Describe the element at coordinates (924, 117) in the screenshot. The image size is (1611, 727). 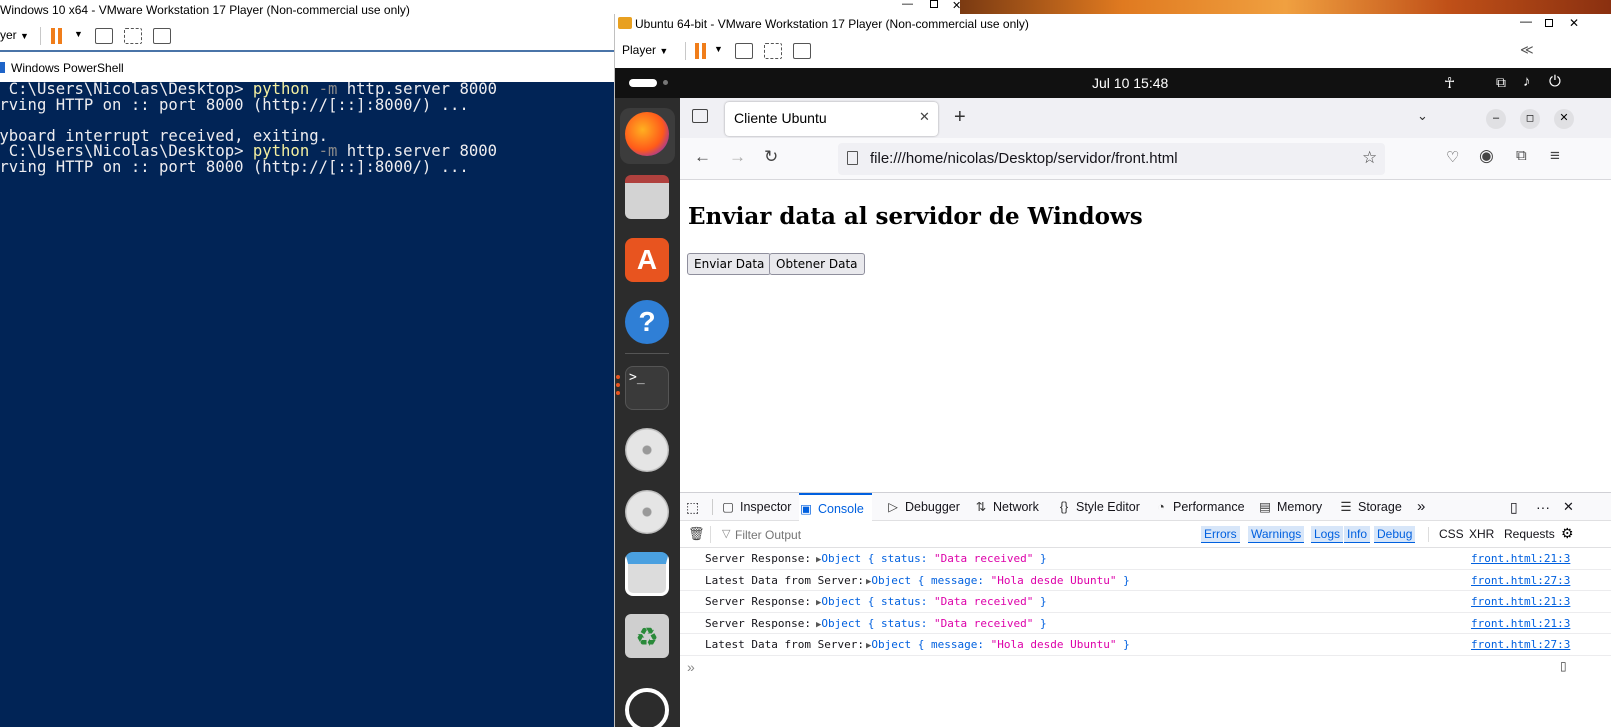
I see `close-tab-icon: ✕` at that location.